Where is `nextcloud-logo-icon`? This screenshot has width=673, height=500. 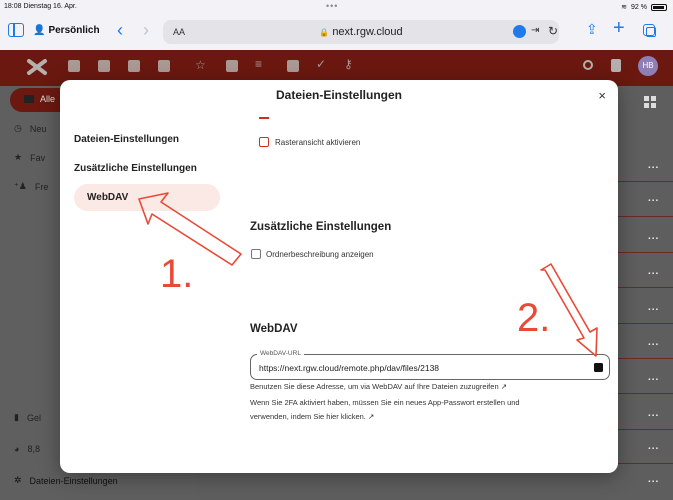
nextcloud-logo-icon is located at coordinates (37, 67).